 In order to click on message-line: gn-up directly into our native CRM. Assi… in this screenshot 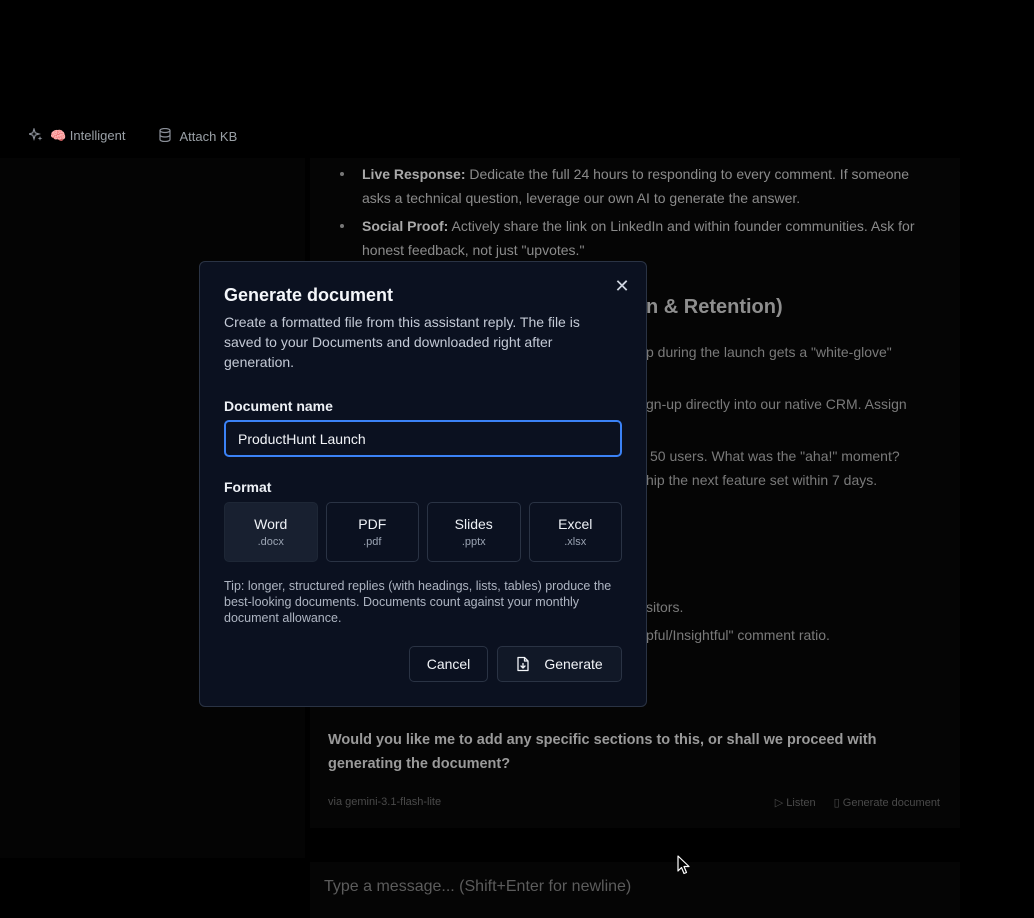, I will do `click(776, 404)`.